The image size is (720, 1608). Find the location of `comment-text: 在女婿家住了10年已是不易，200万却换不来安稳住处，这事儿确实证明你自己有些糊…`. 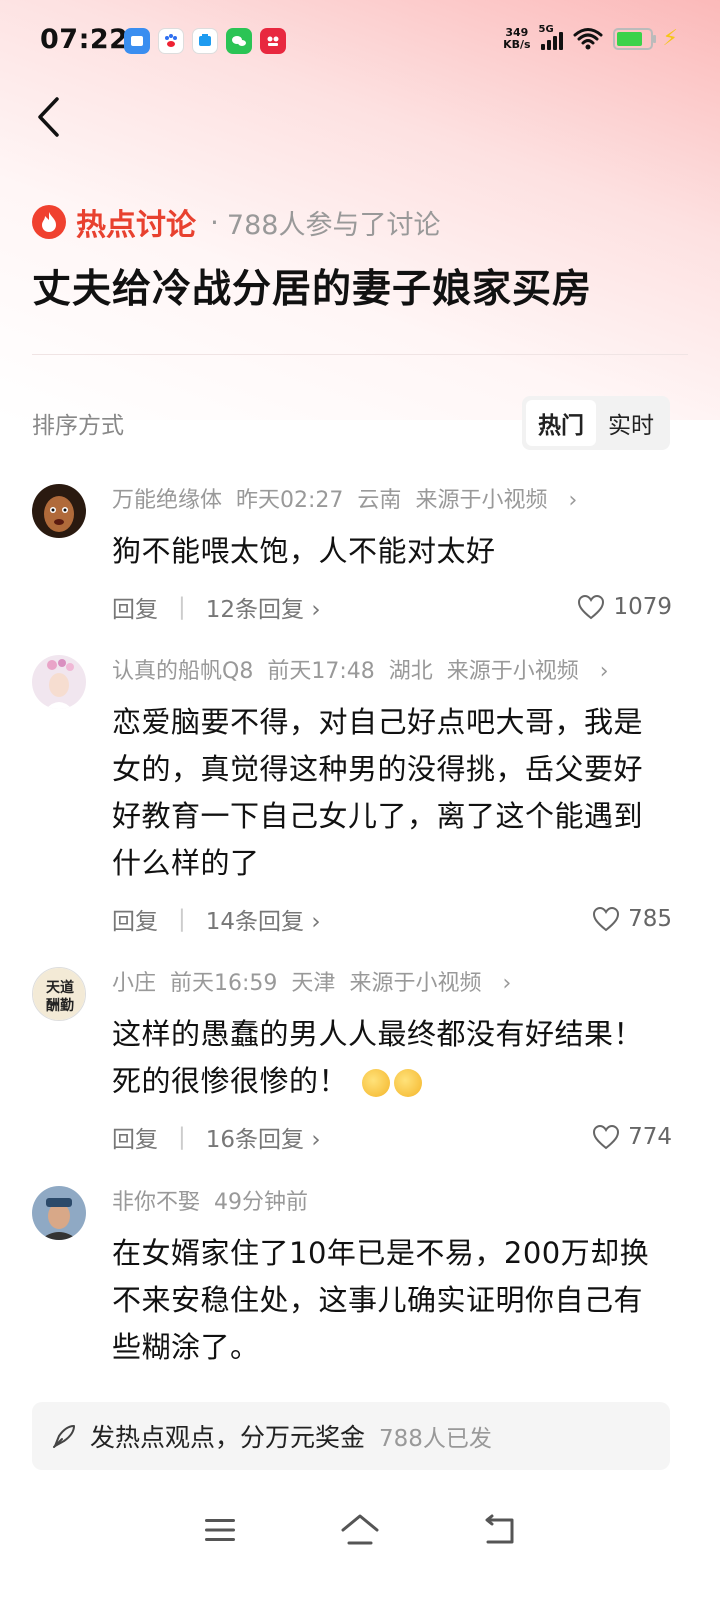

comment-text: 在女婿家住了10年已是不易，200万却换不来安稳住处，这事儿确实证明你自己有些糊… is located at coordinates (381, 1300).